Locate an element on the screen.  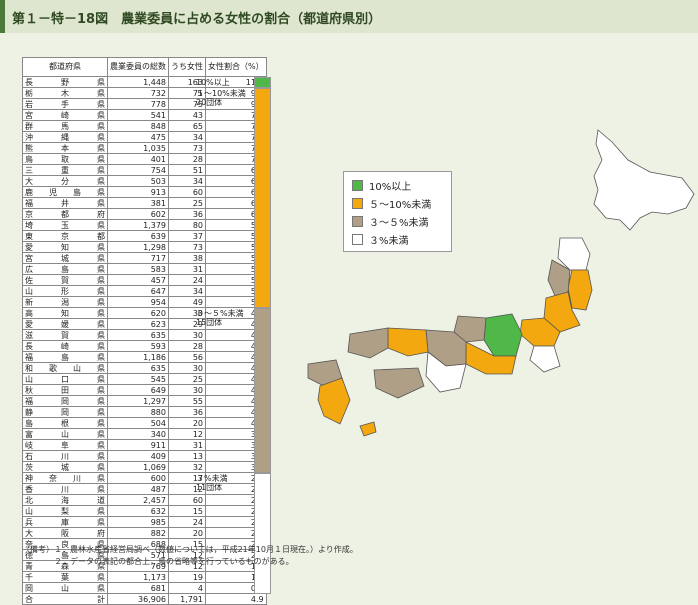
cell-prefecture: 愛知県 is located at coordinates (65, 247).